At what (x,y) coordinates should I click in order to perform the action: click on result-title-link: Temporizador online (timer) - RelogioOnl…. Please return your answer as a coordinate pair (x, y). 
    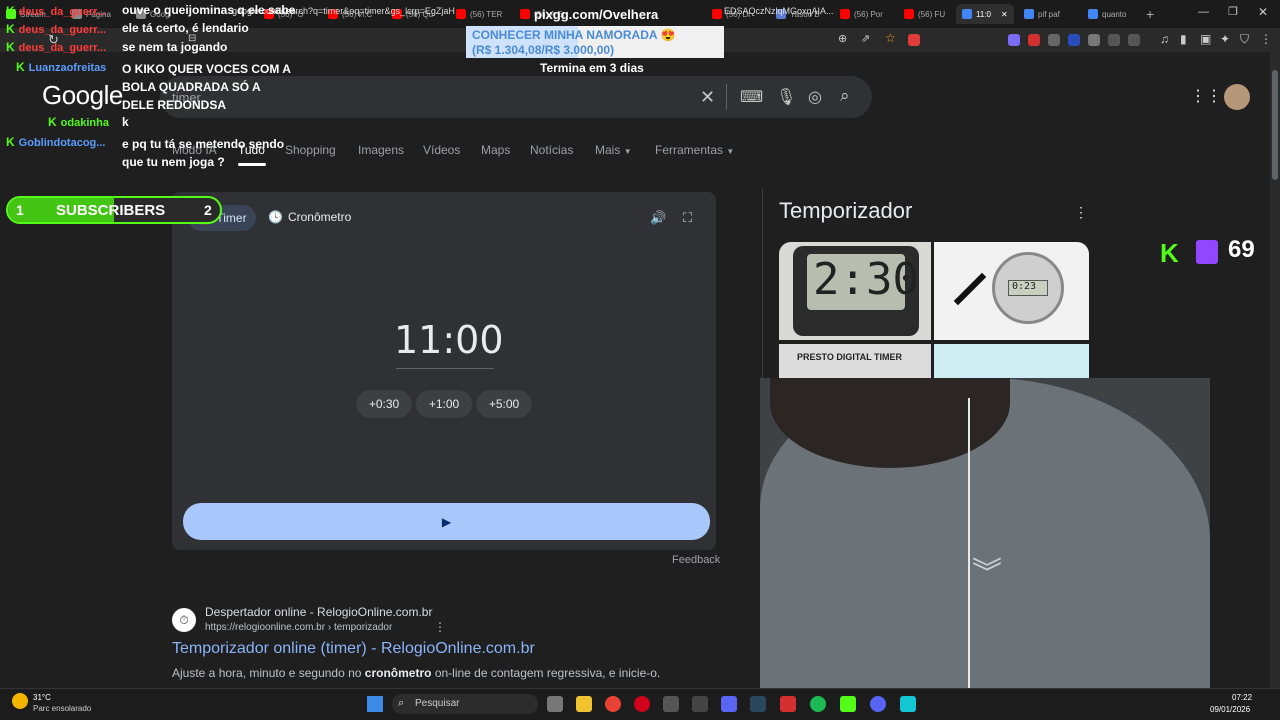
    Looking at the image, I should click on (353, 649).